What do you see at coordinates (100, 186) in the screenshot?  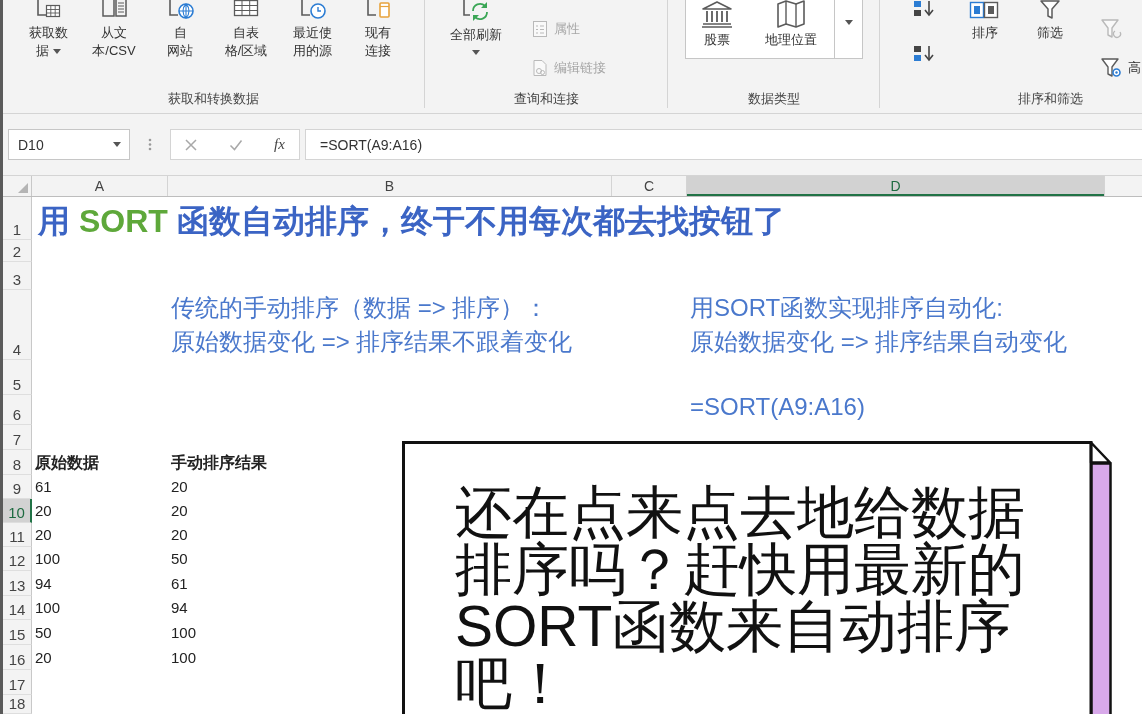 I see `column-header: A` at bounding box center [100, 186].